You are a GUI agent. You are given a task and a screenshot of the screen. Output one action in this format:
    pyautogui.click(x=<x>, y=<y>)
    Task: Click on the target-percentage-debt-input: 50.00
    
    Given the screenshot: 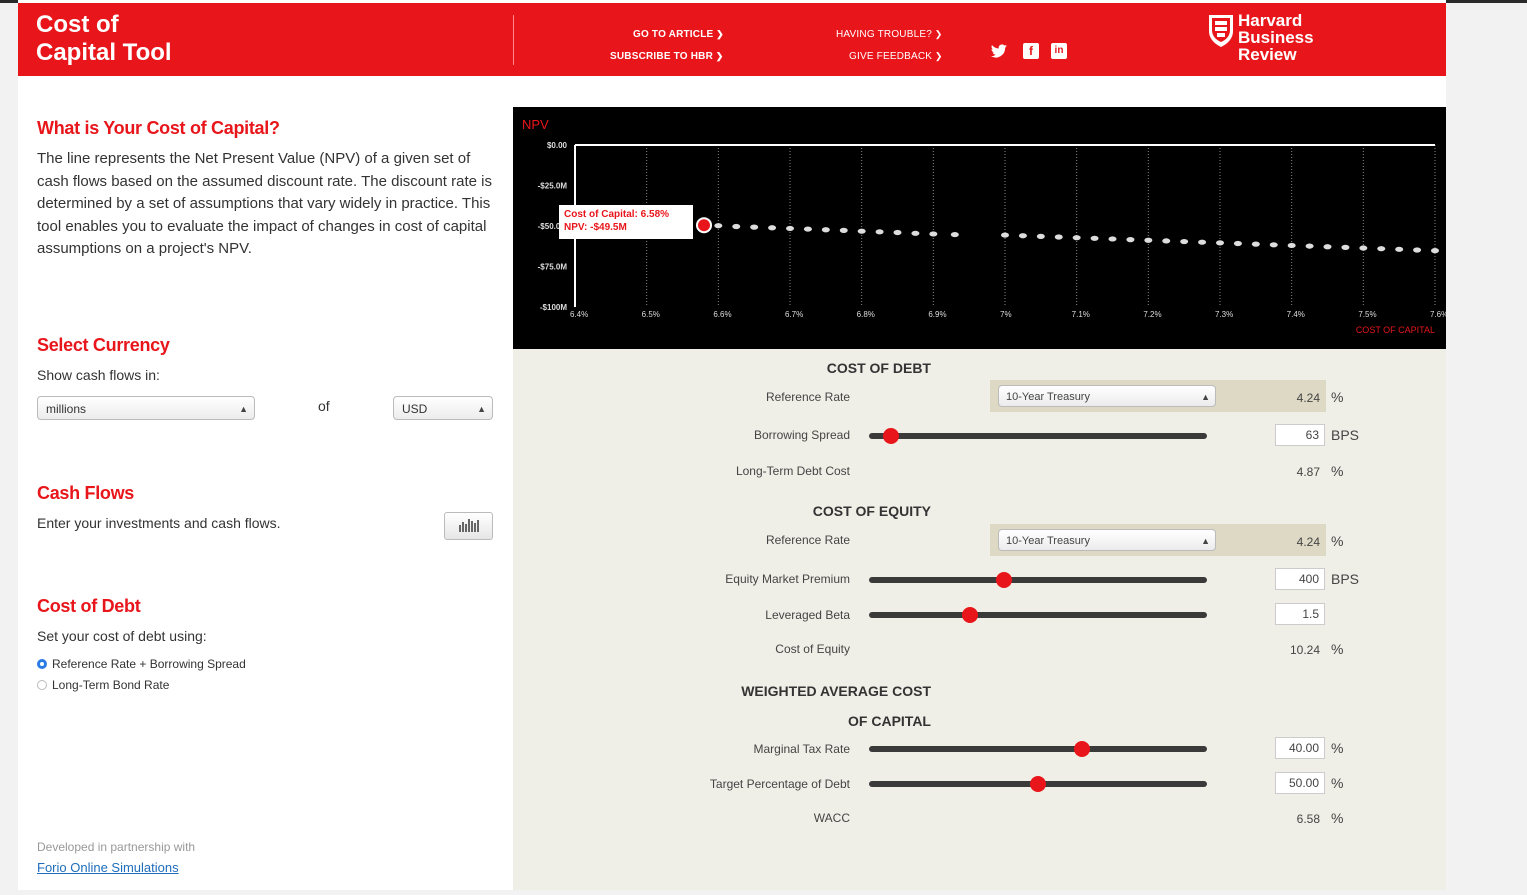 What is the action you would take?
    pyautogui.click(x=1300, y=783)
    